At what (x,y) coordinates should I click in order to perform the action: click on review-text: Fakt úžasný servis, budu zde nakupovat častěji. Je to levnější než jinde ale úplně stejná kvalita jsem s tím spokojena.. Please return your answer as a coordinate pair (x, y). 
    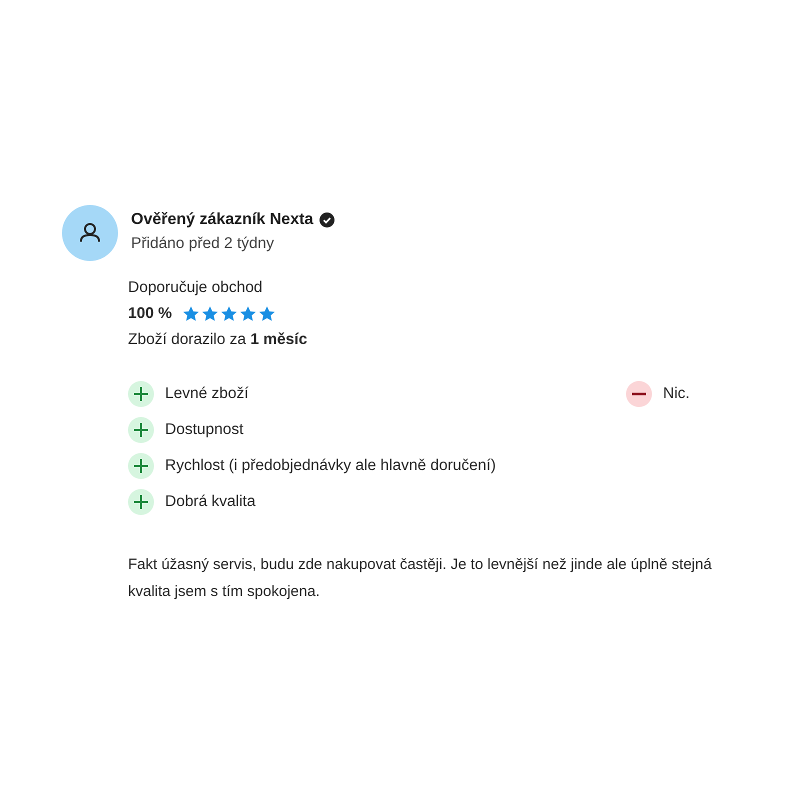
    Looking at the image, I should click on (420, 578).